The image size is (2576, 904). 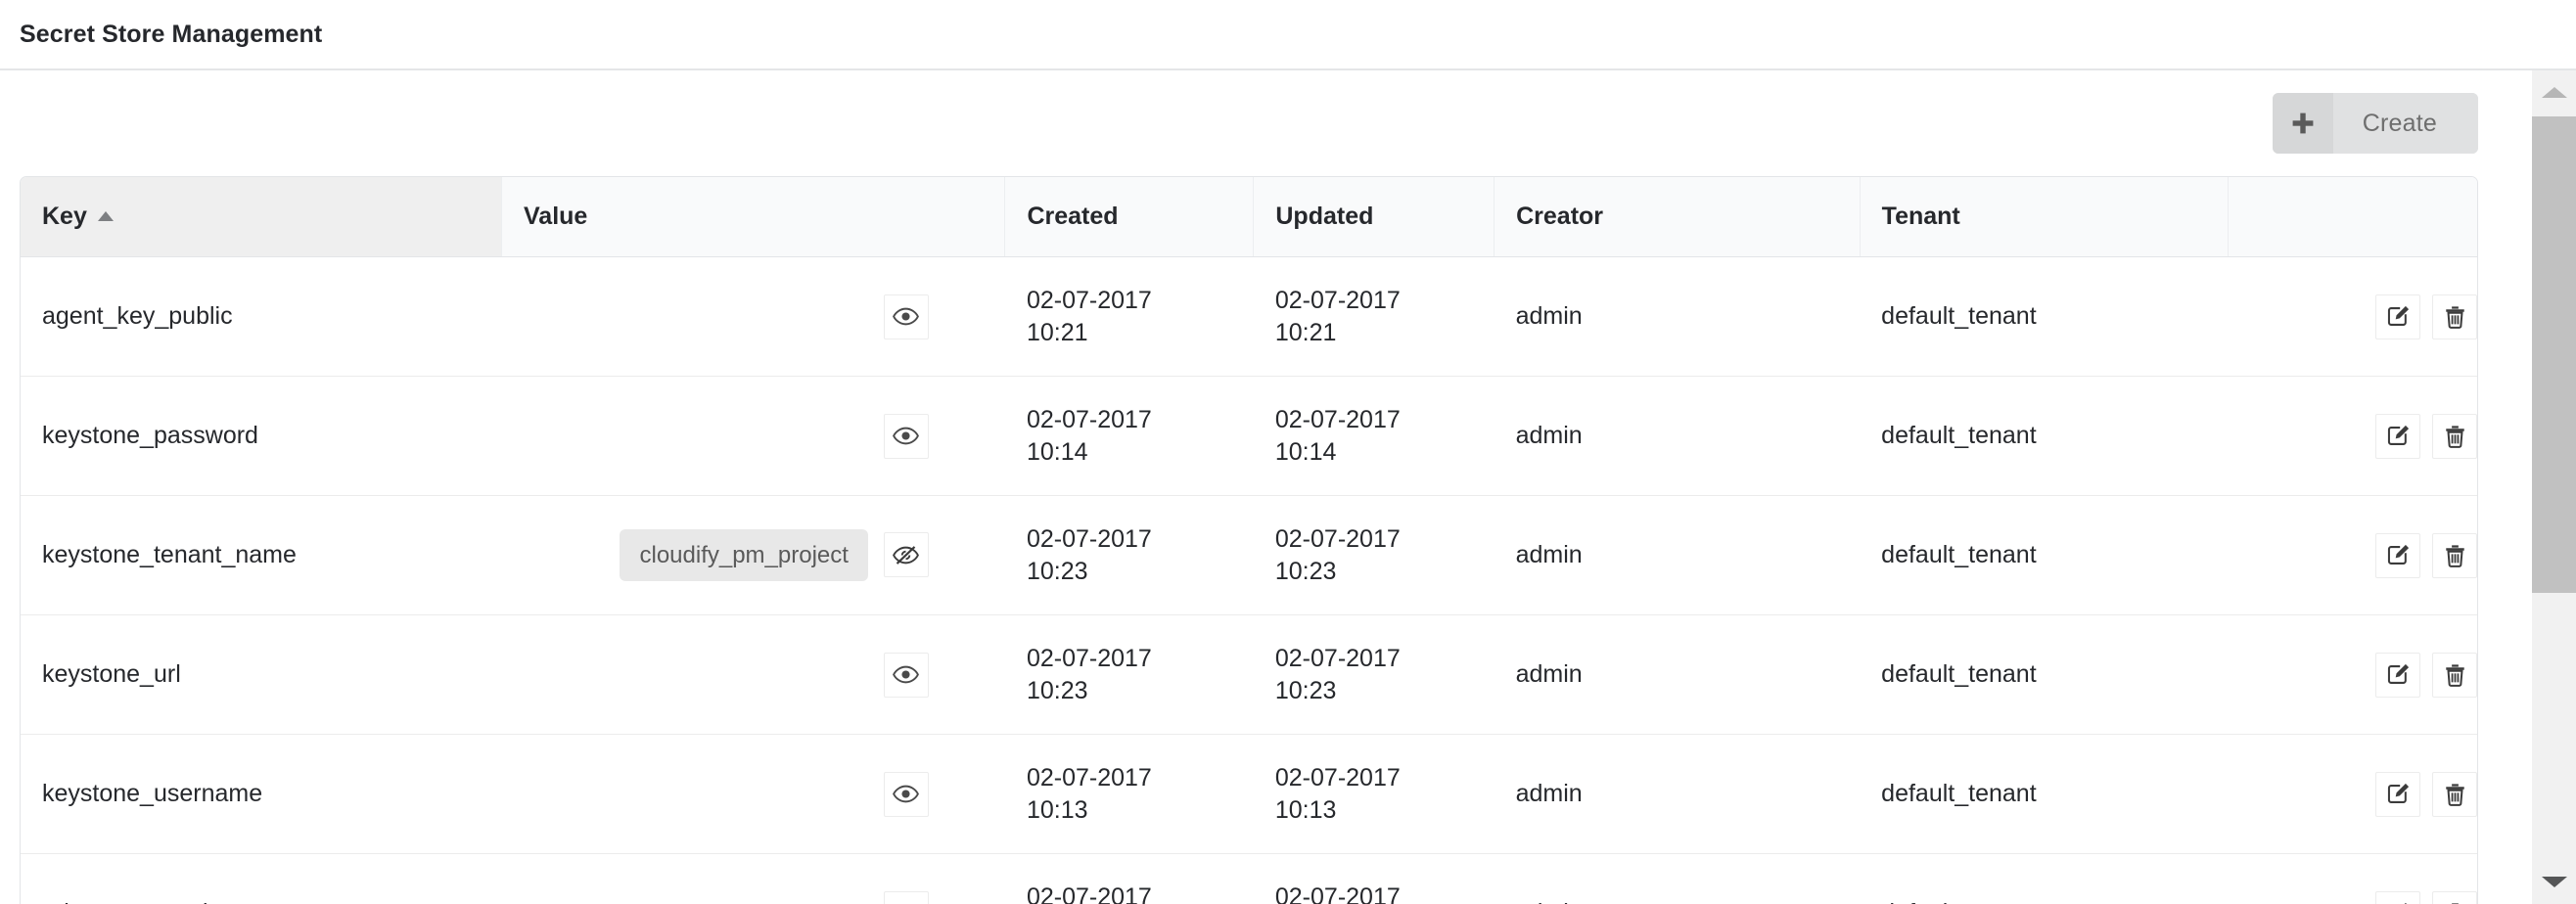 What do you see at coordinates (2045, 217) in the screenshot?
I see `column-header-tenant: Tenant` at bounding box center [2045, 217].